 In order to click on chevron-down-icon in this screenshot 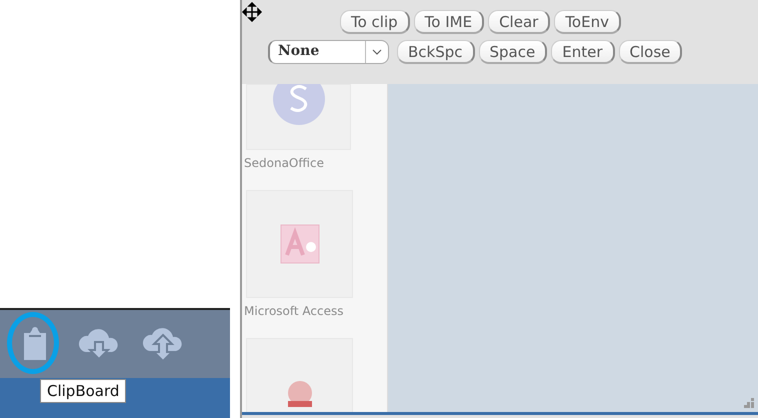, I will do `click(377, 52)`.